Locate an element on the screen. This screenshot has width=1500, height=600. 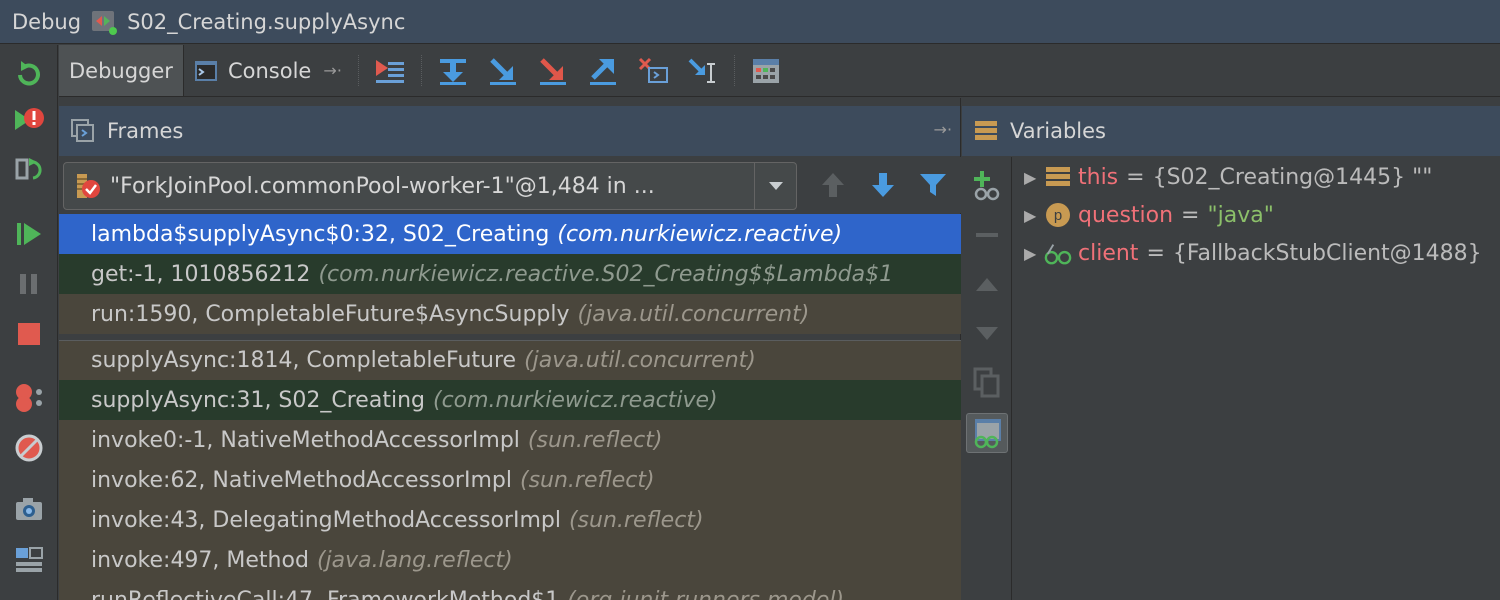
tab-debugger-label: Debugger is located at coordinates (121, 70).